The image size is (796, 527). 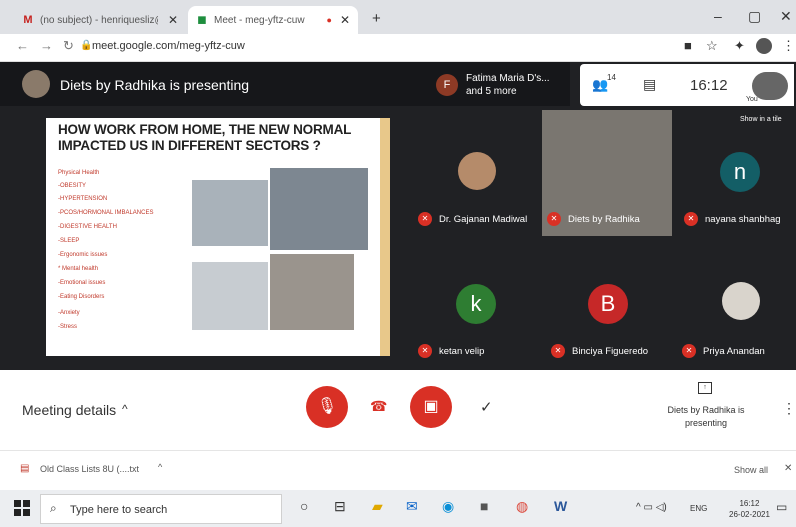 I want to click on people-icon: 👥, so click(x=600, y=85).